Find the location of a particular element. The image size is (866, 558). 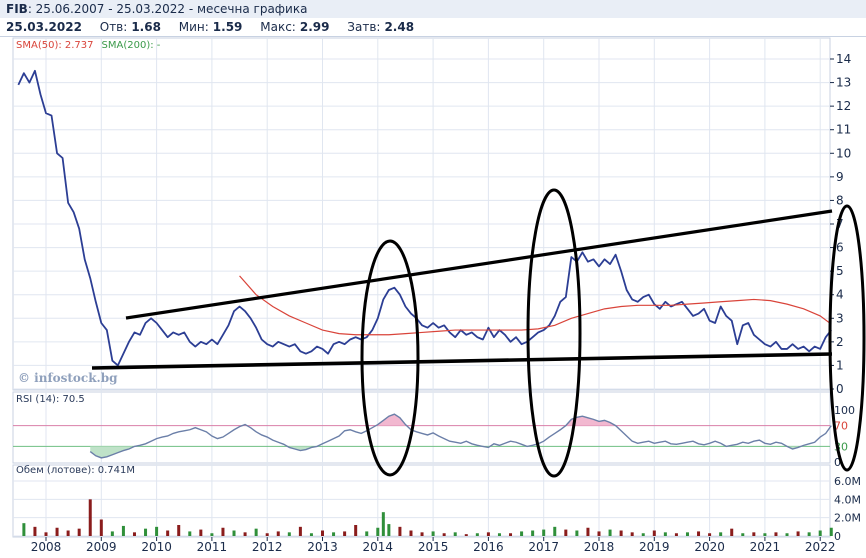

x-axis-tick-label: 2021 is located at coordinates (765, 547).